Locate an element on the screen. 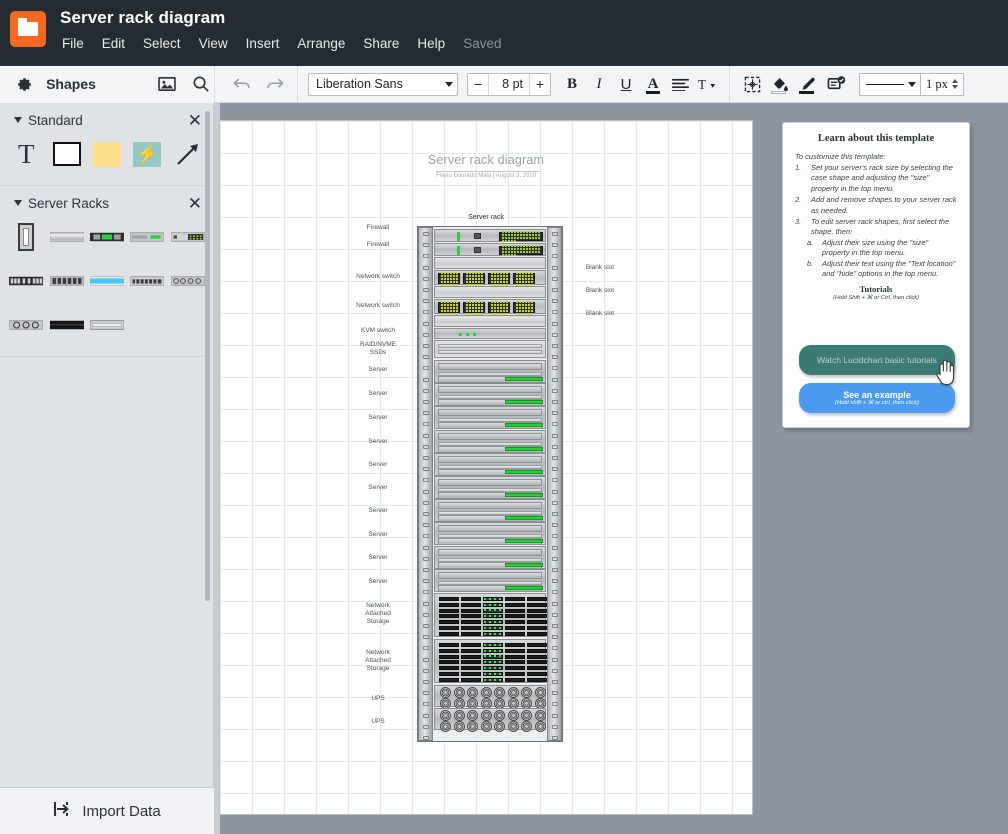  firewall-shape is located at coordinates (187, 237).